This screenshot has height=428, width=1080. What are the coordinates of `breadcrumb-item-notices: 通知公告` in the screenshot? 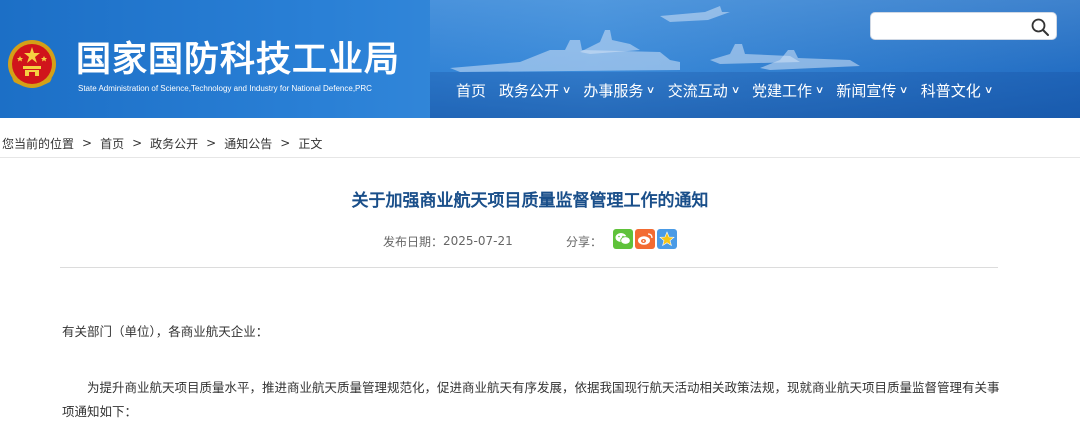 It's located at (248, 143).